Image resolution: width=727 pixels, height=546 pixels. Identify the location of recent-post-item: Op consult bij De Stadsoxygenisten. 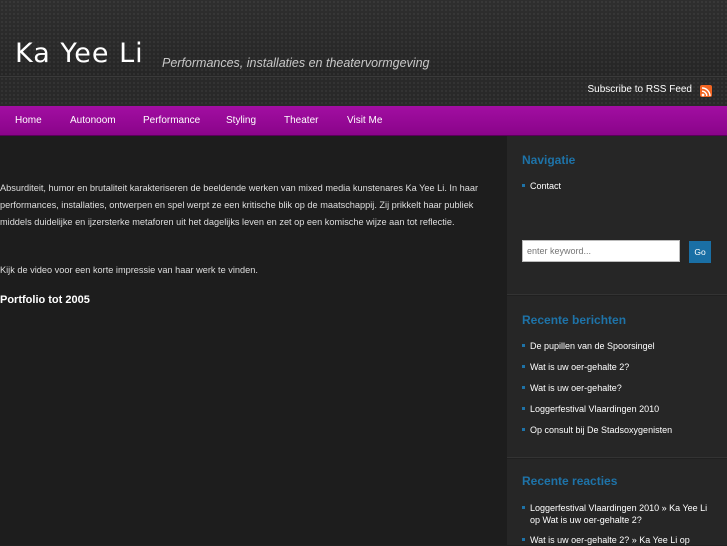
(619, 430).